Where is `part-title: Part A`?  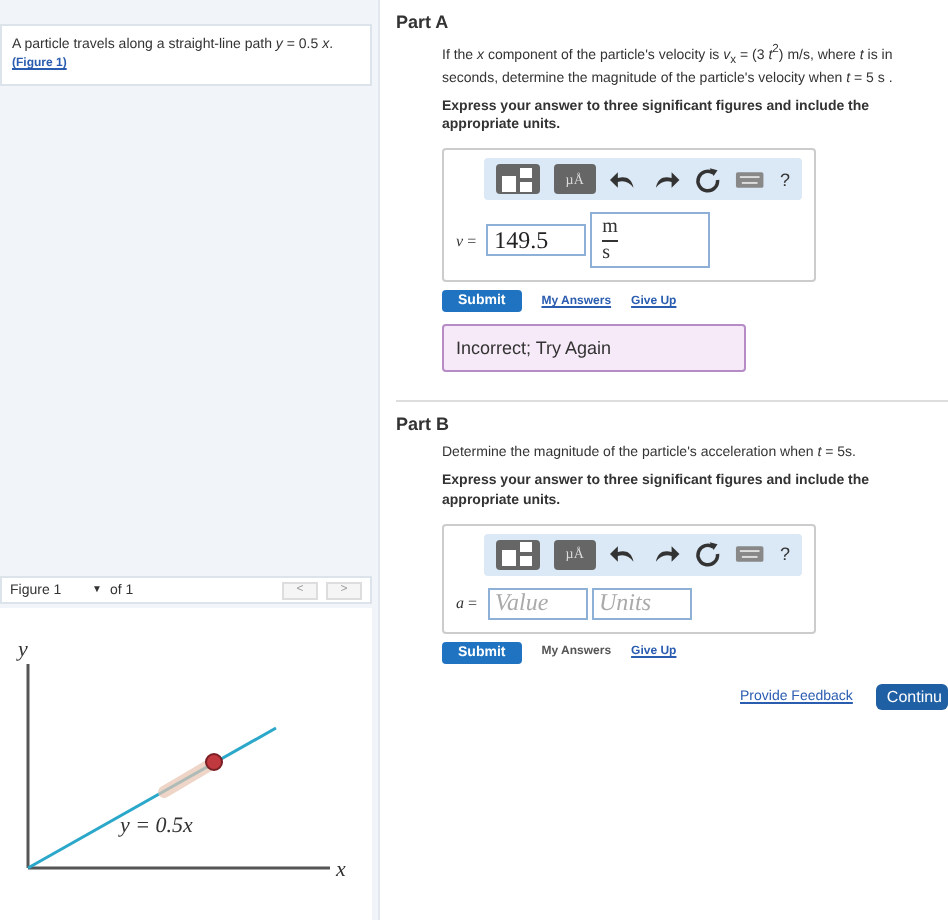 part-title: Part A is located at coordinates (423, 22).